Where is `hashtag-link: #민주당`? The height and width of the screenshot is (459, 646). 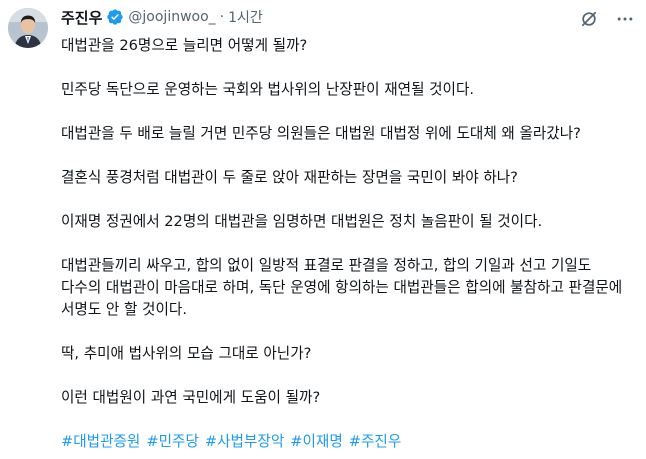
hashtag-link: #민주당 is located at coordinates (172, 442).